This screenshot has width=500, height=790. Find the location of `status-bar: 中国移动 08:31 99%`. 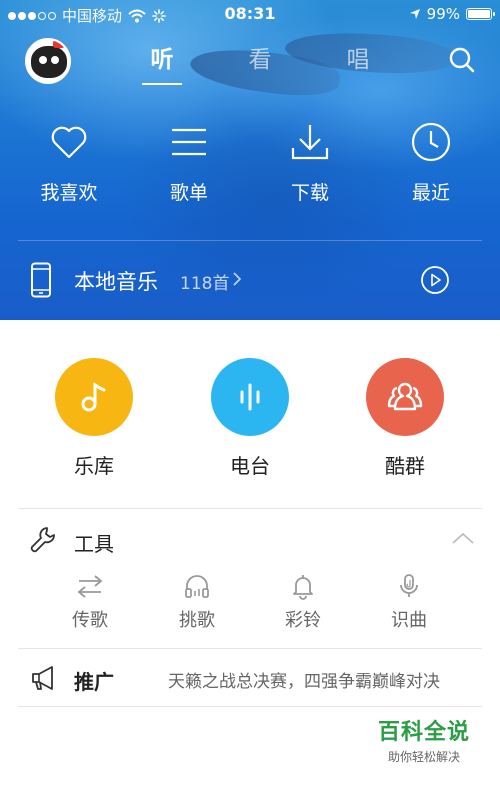

status-bar: 中国移动 08:31 99% is located at coordinates (250, 14).